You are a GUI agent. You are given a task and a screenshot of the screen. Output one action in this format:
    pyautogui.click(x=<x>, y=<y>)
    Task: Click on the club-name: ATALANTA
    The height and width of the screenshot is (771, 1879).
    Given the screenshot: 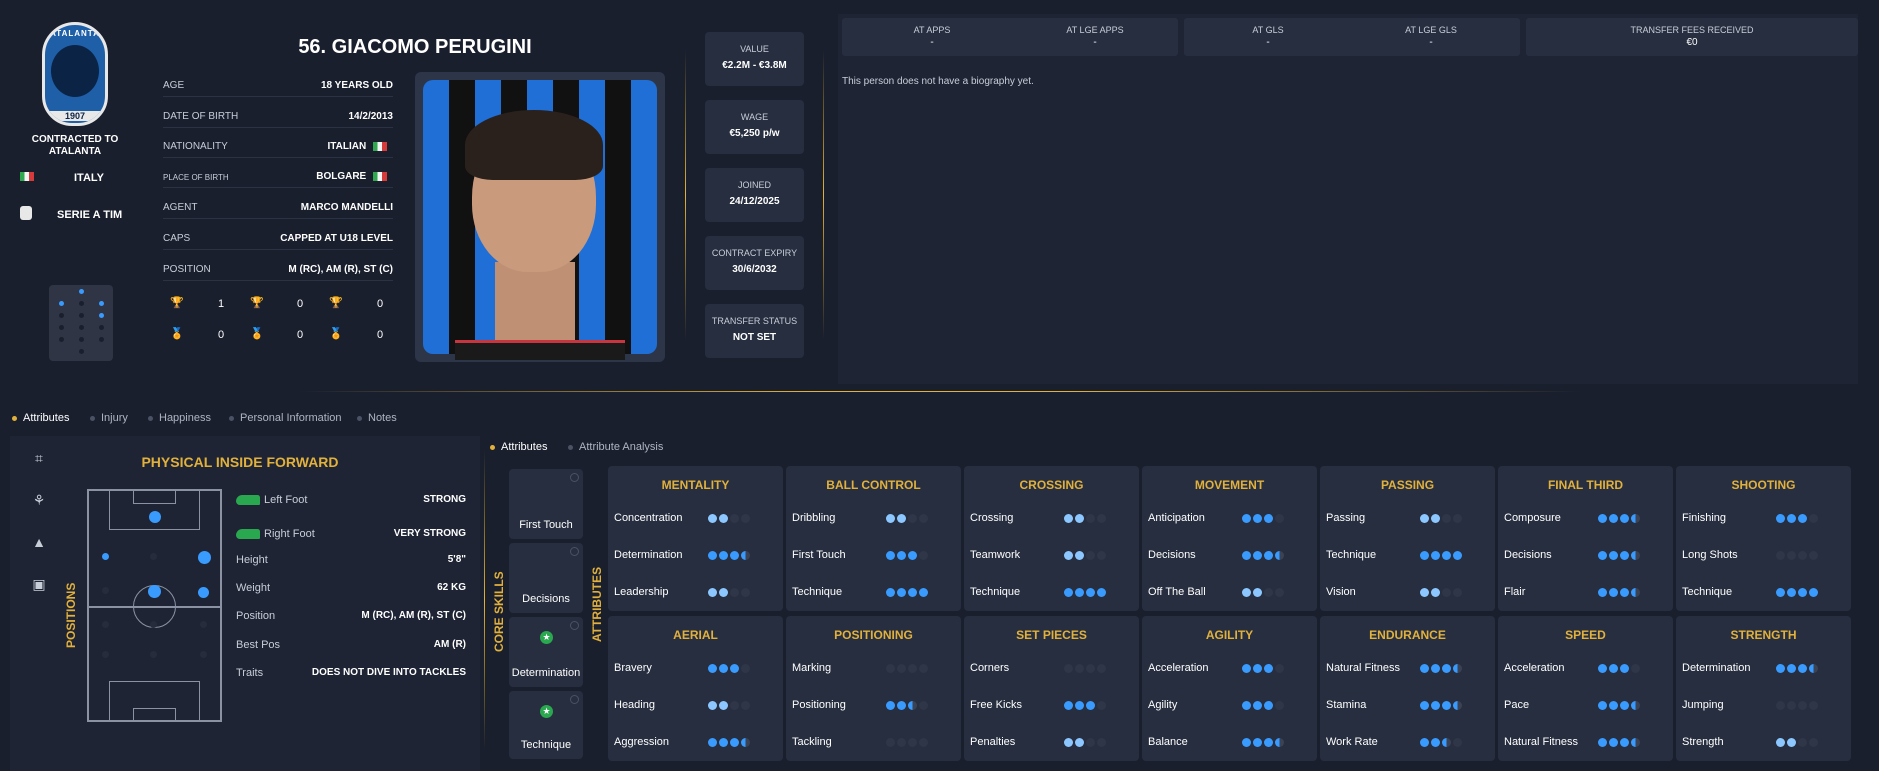 What is the action you would take?
    pyautogui.click(x=75, y=152)
    